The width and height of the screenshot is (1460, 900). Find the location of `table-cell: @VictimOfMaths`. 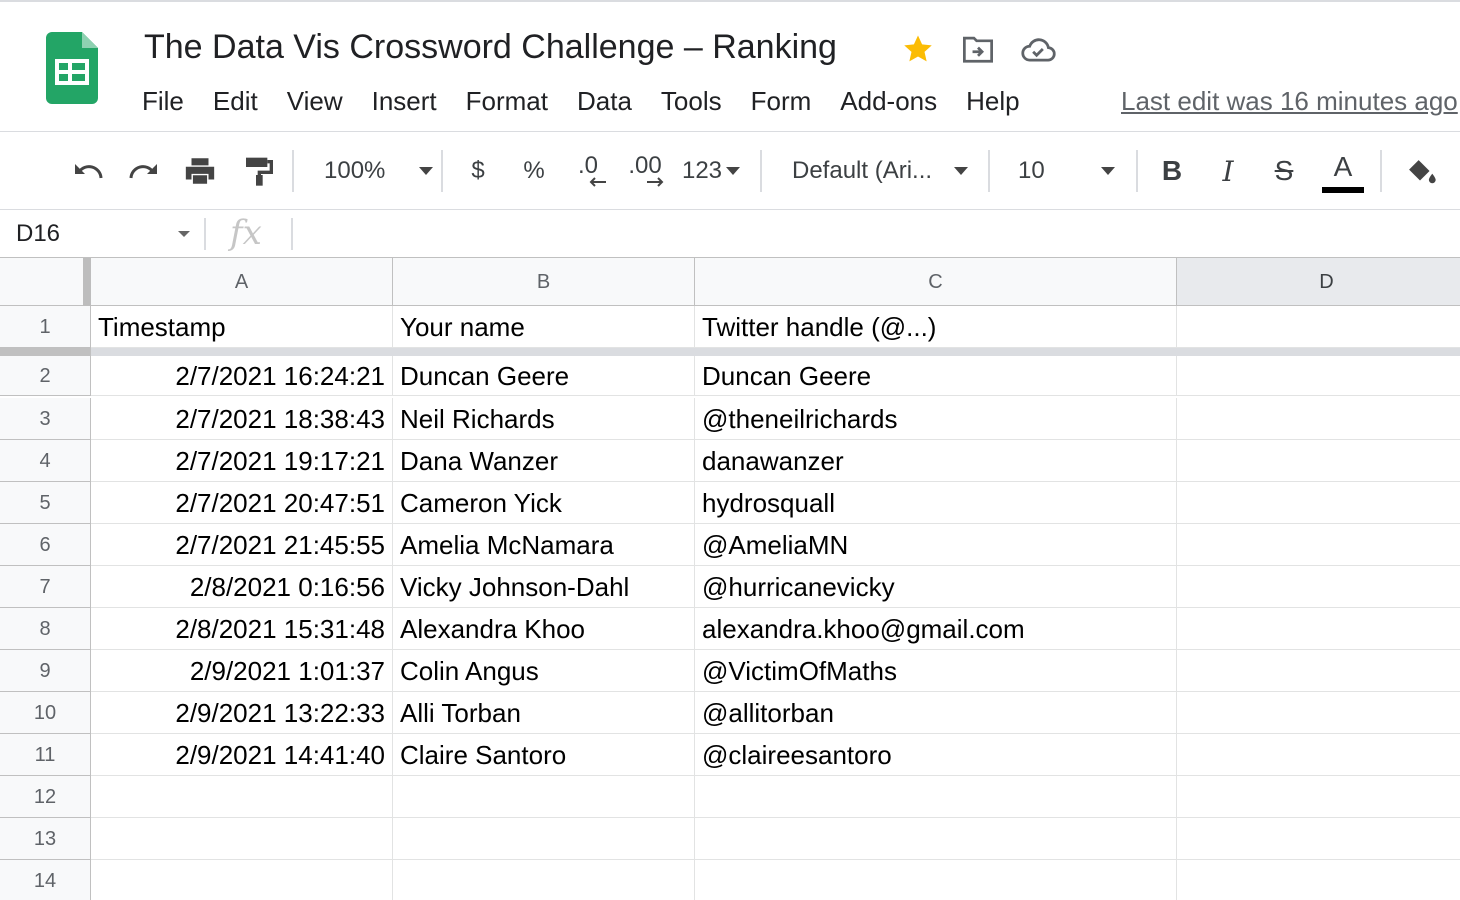

table-cell: @VictimOfMaths is located at coordinates (936, 671).